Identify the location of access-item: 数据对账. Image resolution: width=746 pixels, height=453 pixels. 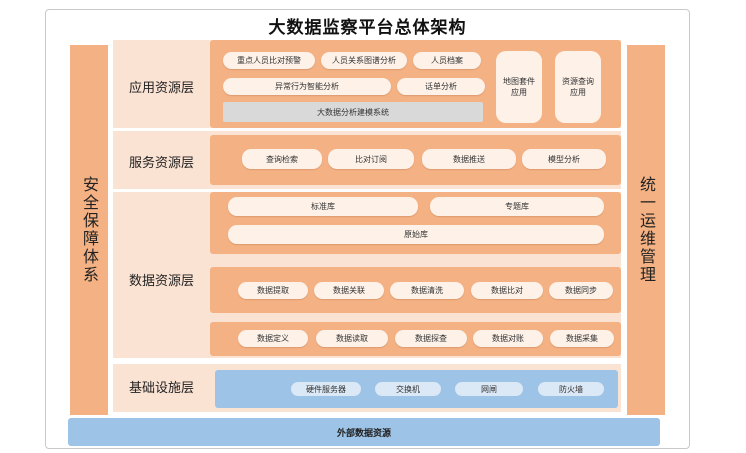
(508, 338).